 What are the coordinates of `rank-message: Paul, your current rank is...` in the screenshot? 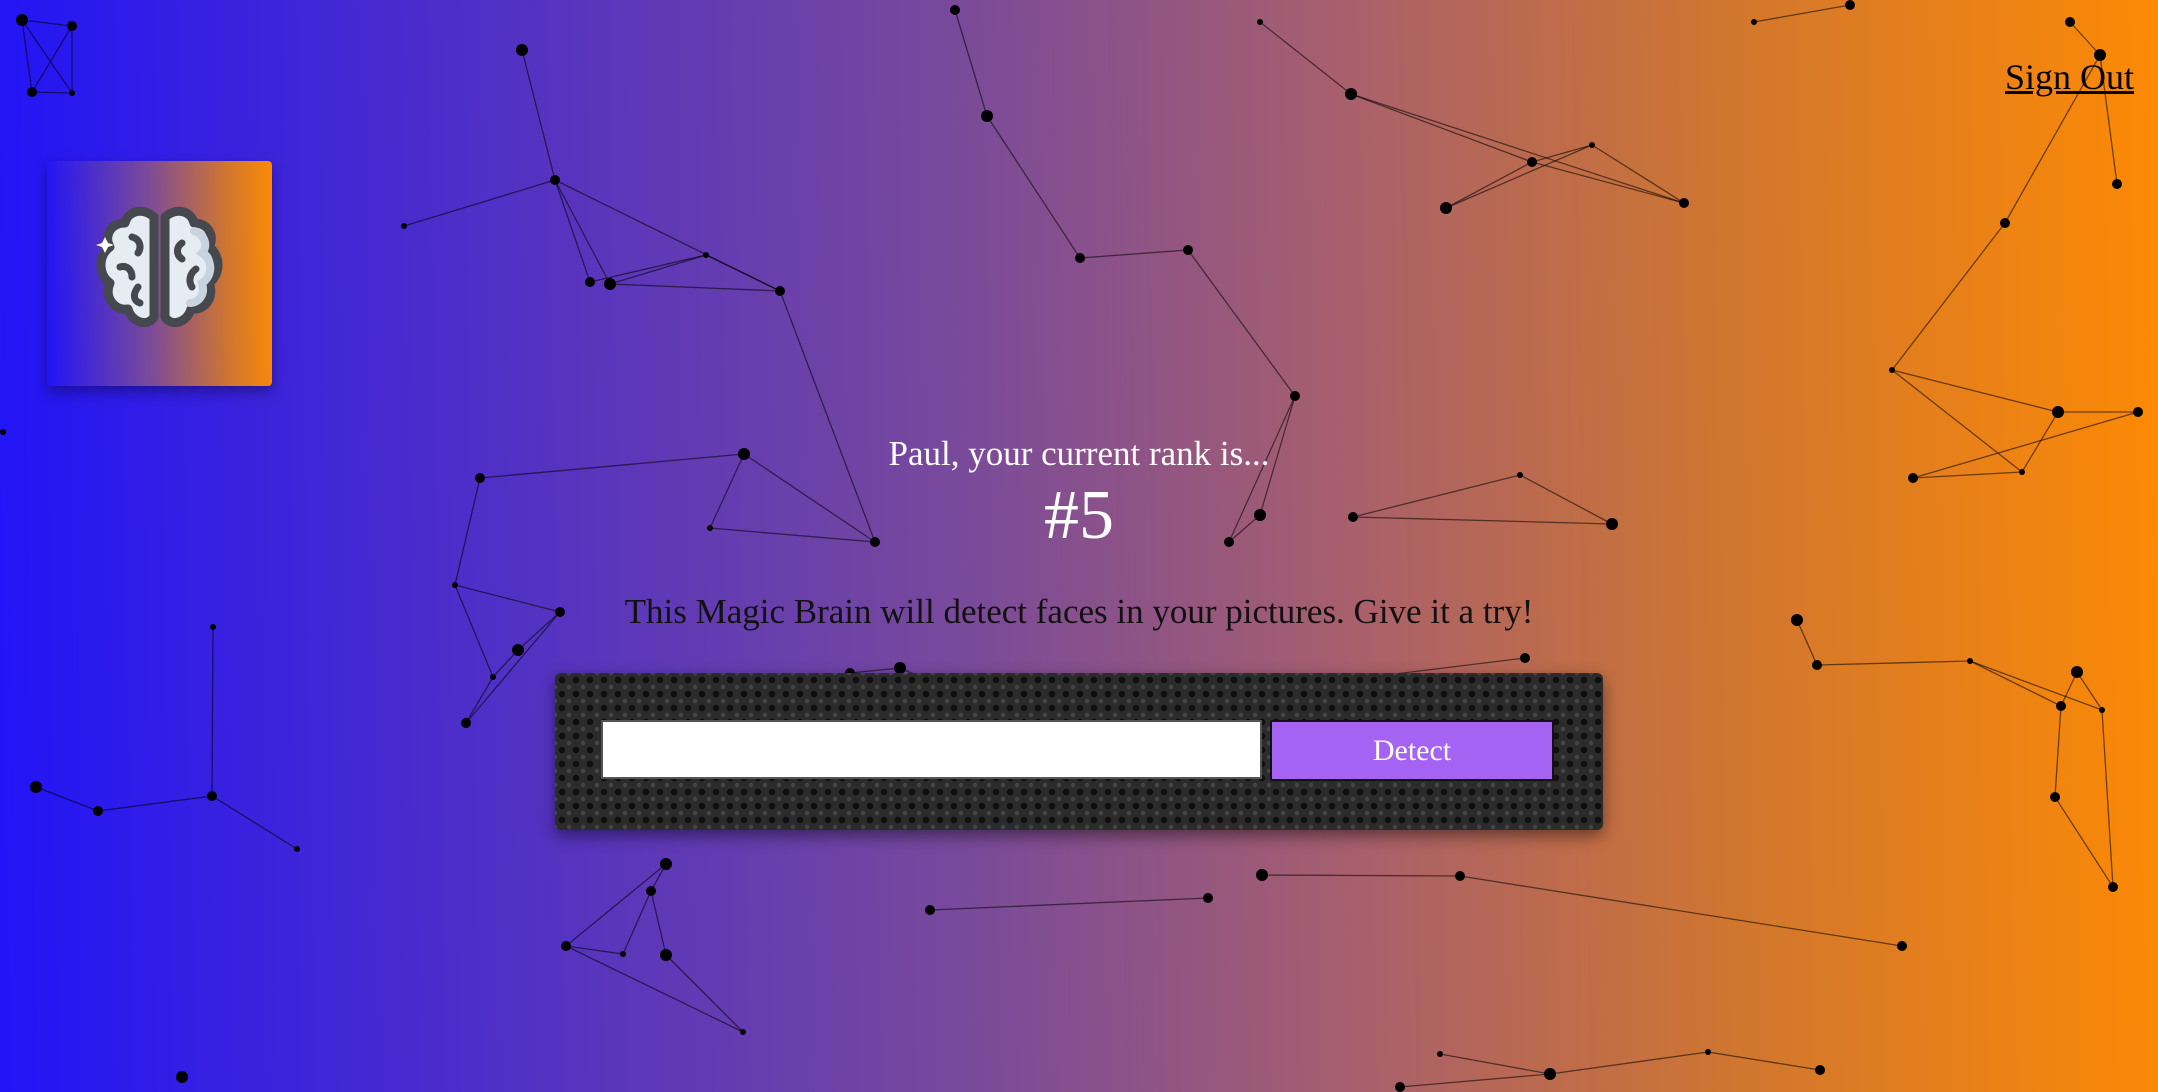 It's located at (1079, 453).